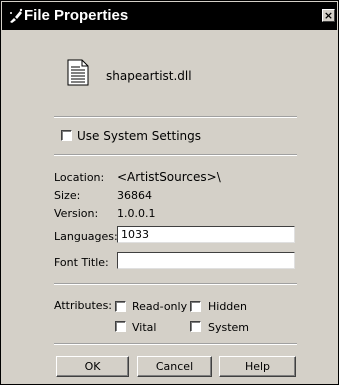  What do you see at coordinates (228, 327) in the screenshot?
I see `system-label: System` at bounding box center [228, 327].